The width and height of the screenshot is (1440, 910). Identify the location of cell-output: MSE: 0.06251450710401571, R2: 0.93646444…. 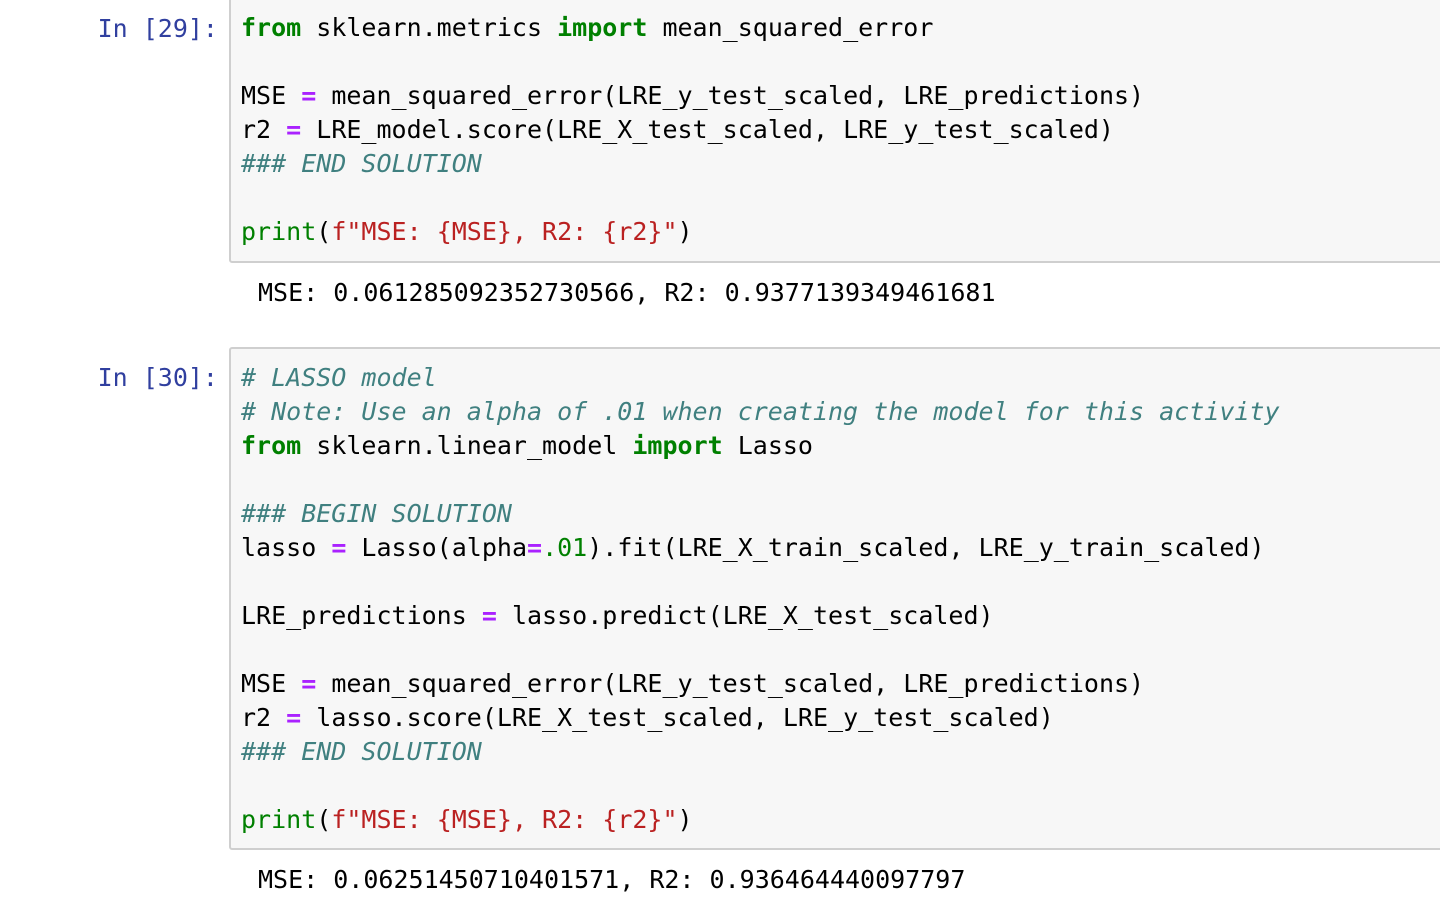
(612, 879).